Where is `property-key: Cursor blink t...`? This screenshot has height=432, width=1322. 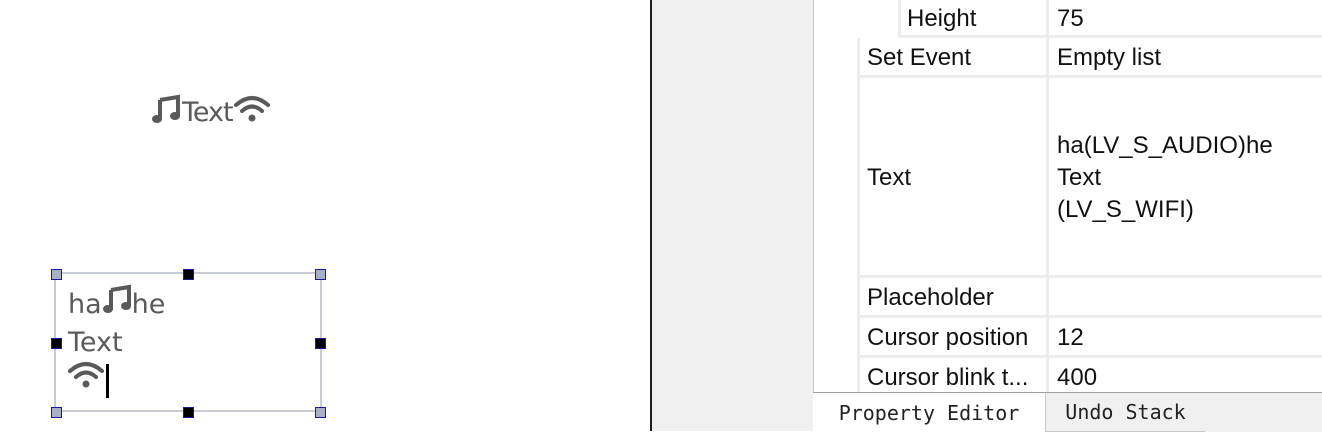
property-key: Cursor blink t... is located at coordinates (953, 375).